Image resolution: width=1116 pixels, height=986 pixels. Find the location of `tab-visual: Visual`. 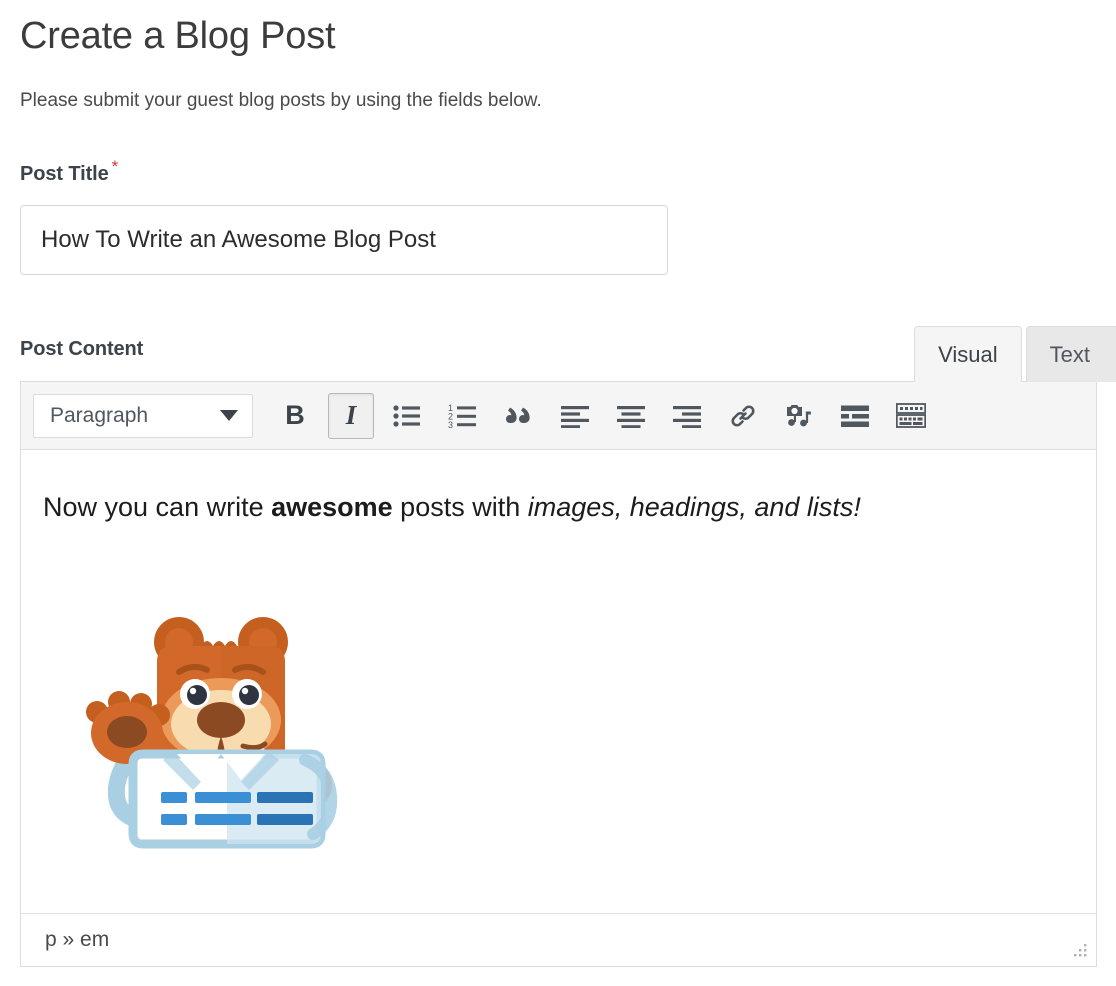

tab-visual: Visual is located at coordinates (968, 354).